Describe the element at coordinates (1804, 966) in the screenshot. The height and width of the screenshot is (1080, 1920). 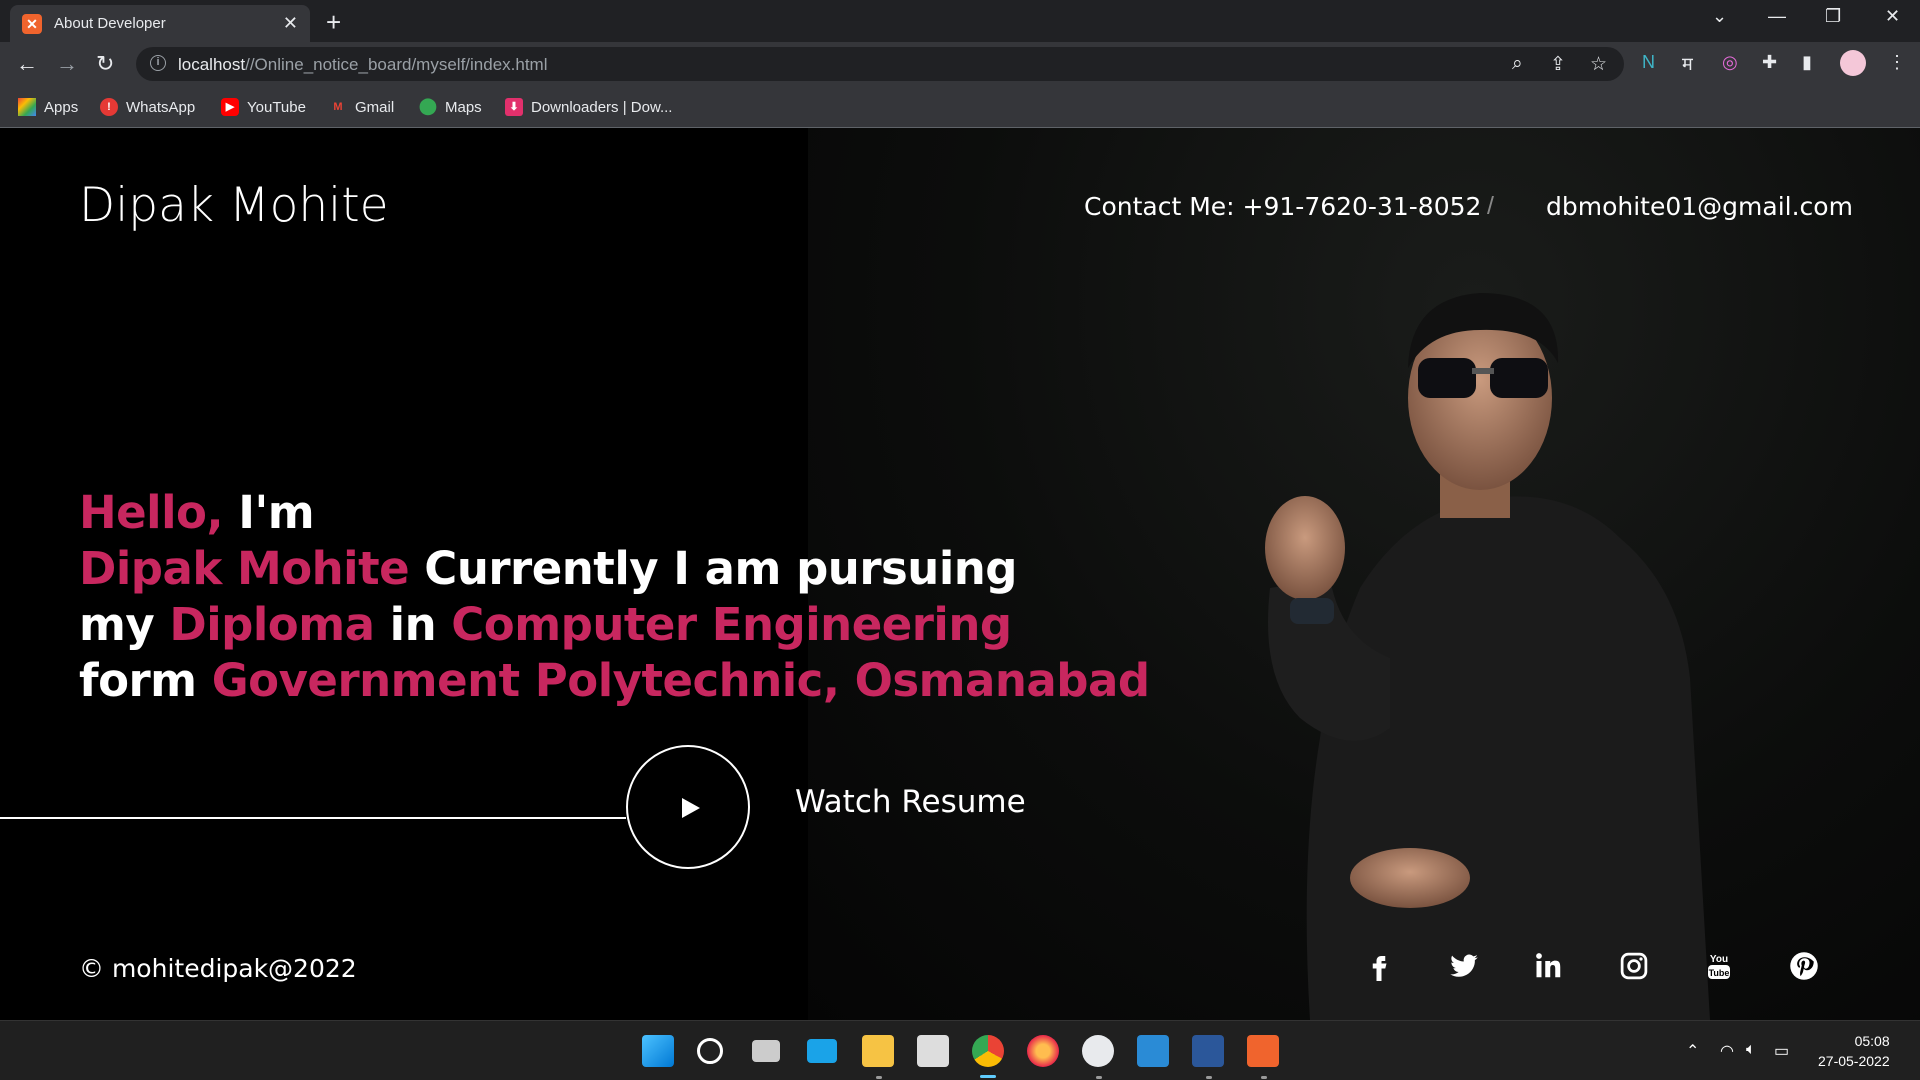
I see `pinterest-icon` at that location.